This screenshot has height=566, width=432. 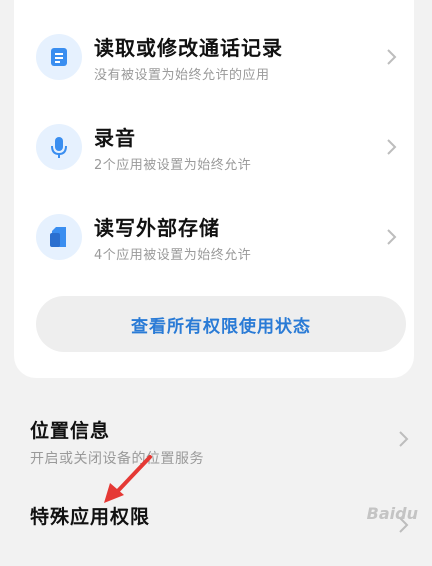 I want to click on settings-item-title: 特殊应用权限, so click(x=90, y=517).